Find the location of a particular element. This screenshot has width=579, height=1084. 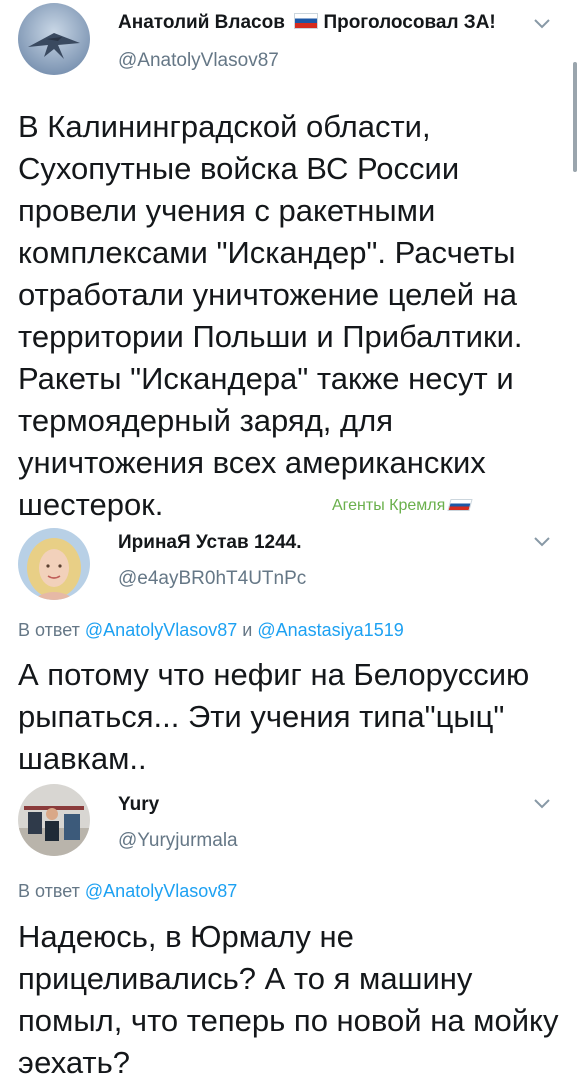

scrollbar is located at coordinates (575, 117).